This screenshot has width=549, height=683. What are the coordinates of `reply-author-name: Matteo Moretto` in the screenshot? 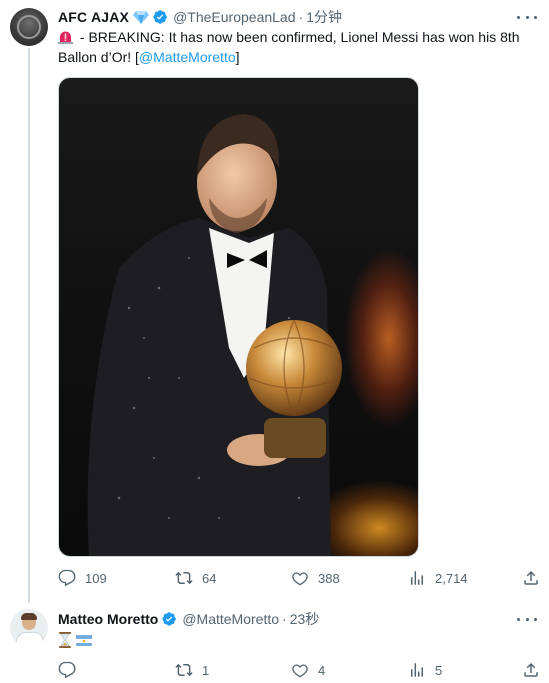 It's located at (108, 619).